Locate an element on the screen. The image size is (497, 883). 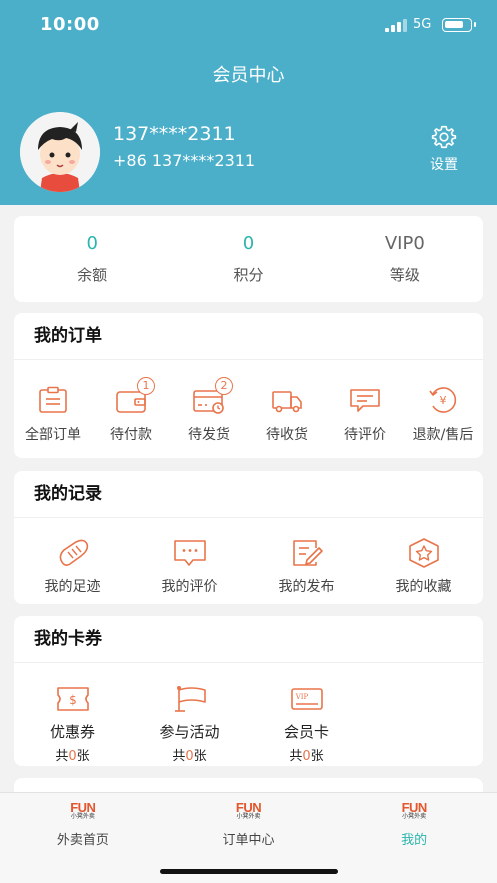
stat-points: 0 积分 is located at coordinates (248, 259).